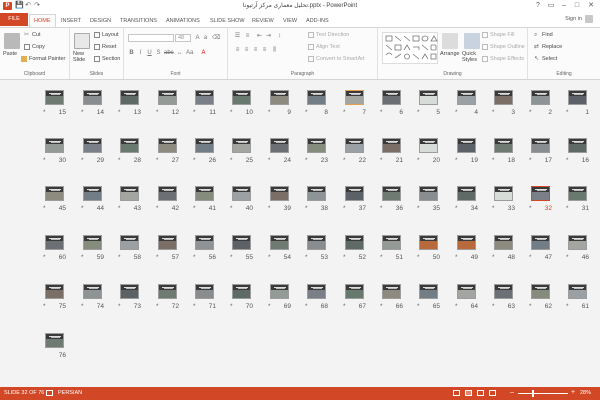 The image size is (600, 400). I want to click on zoom-slider-track, so click(543, 393).